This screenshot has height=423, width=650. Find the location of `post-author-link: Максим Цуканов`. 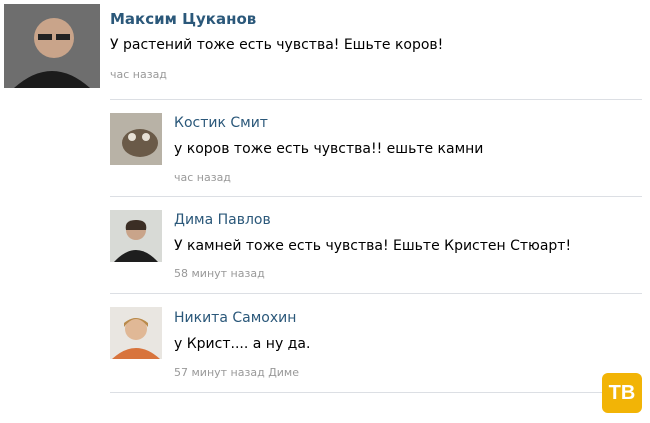

post-author-link: Максим Цуканов is located at coordinates (183, 19).